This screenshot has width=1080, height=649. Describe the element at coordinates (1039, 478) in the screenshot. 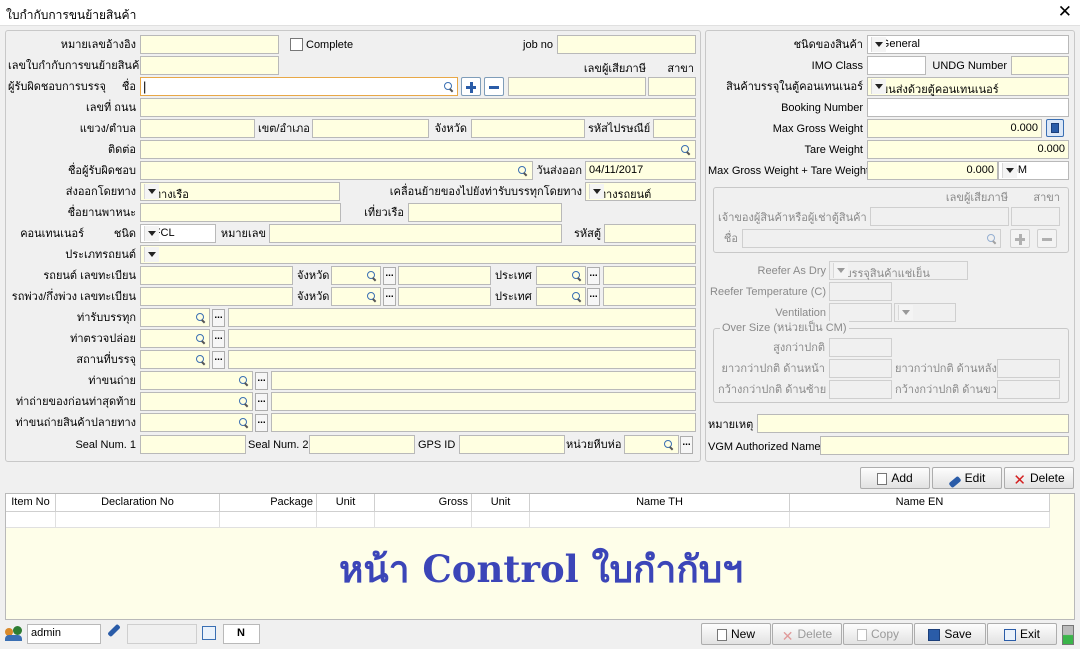

I see `delete-detail-button: ✕ Delete` at that location.